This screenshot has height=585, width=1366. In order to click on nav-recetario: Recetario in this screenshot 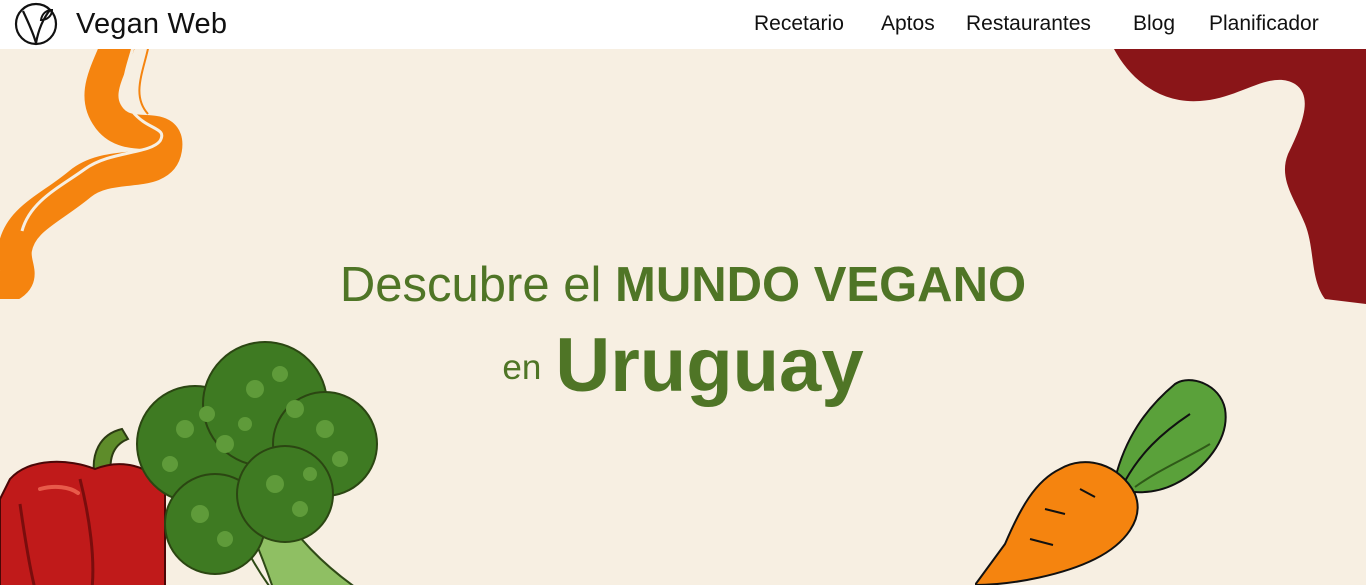, I will do `click(799, 24)`.